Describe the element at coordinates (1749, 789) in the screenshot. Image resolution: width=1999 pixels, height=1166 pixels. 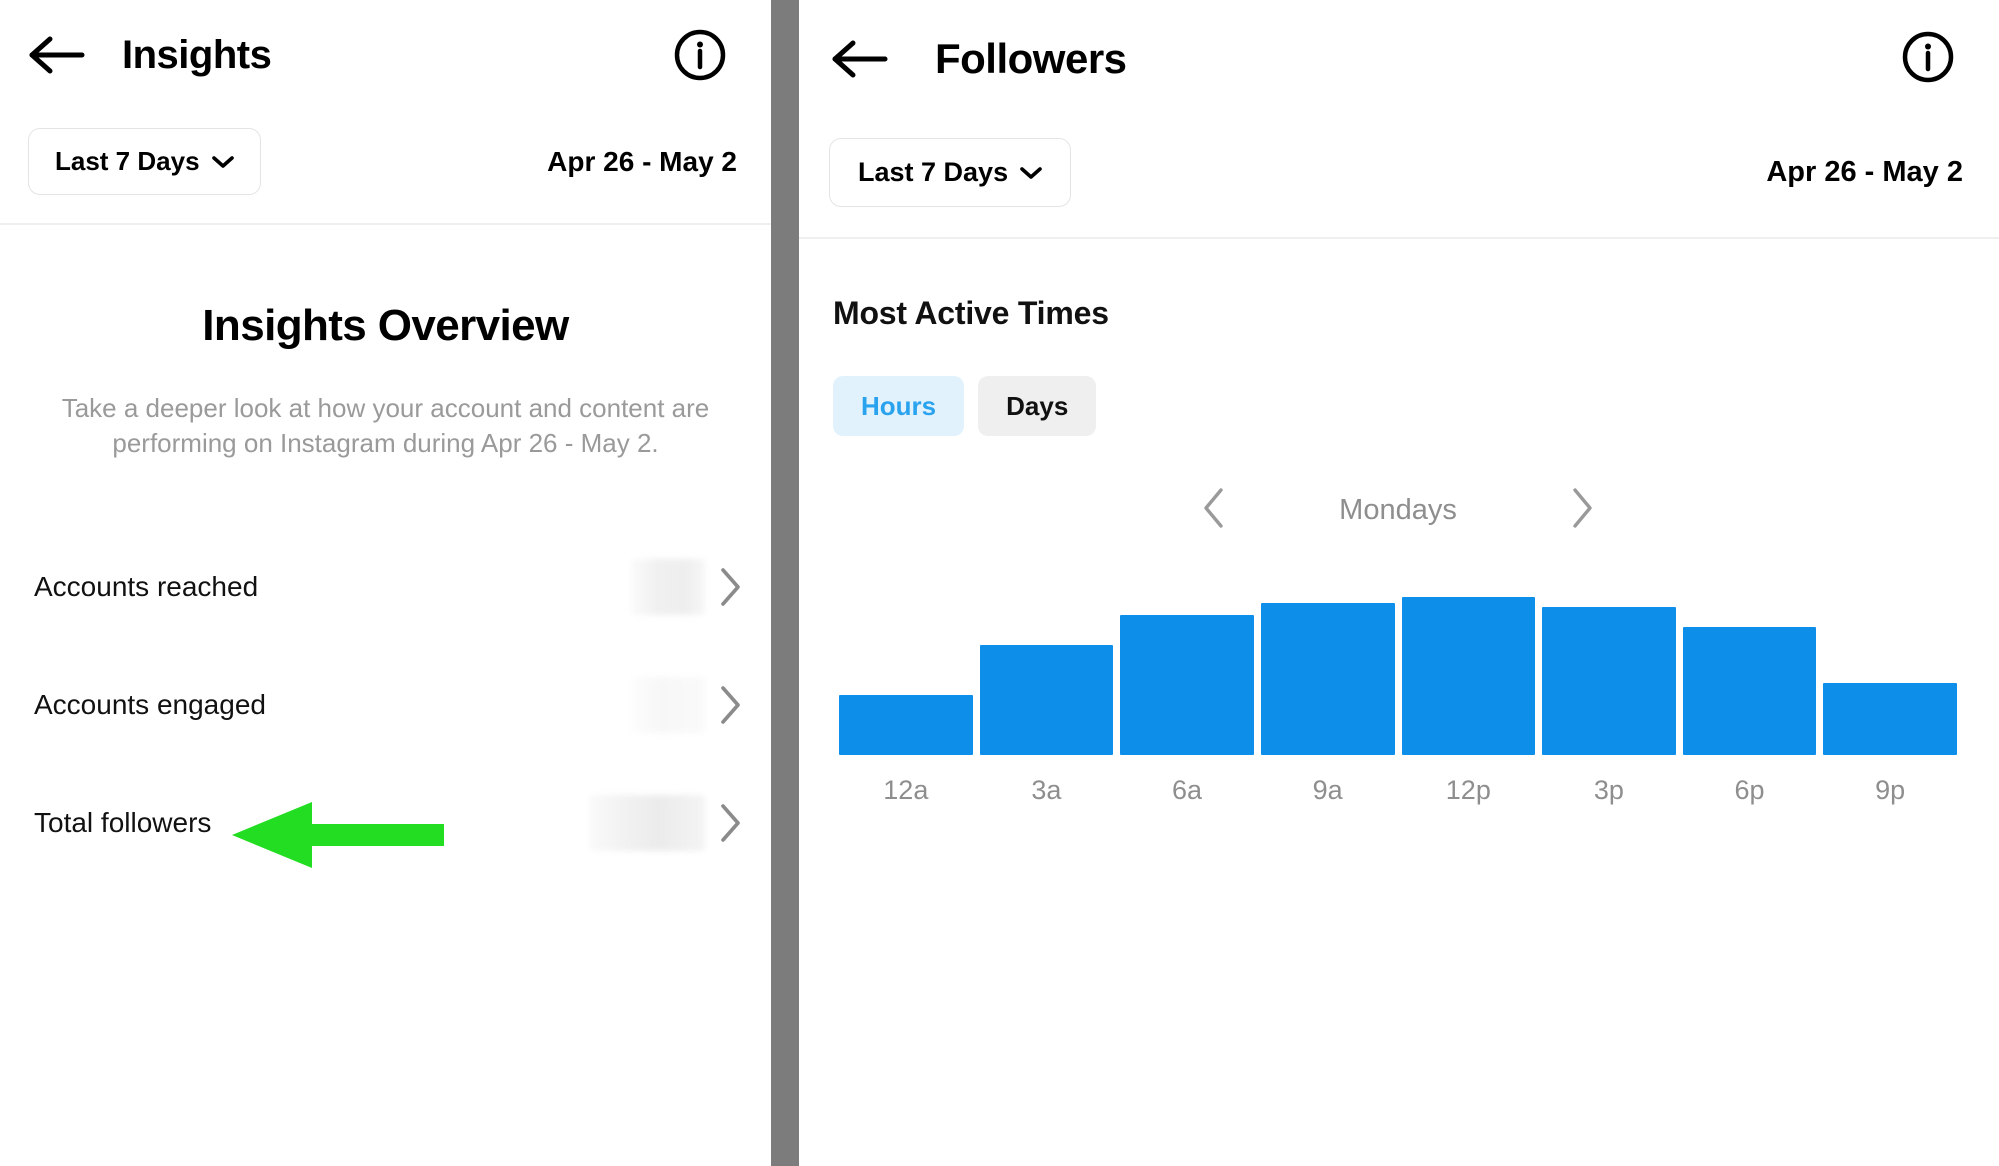
I see `x-tick-label: 6p` at that location.